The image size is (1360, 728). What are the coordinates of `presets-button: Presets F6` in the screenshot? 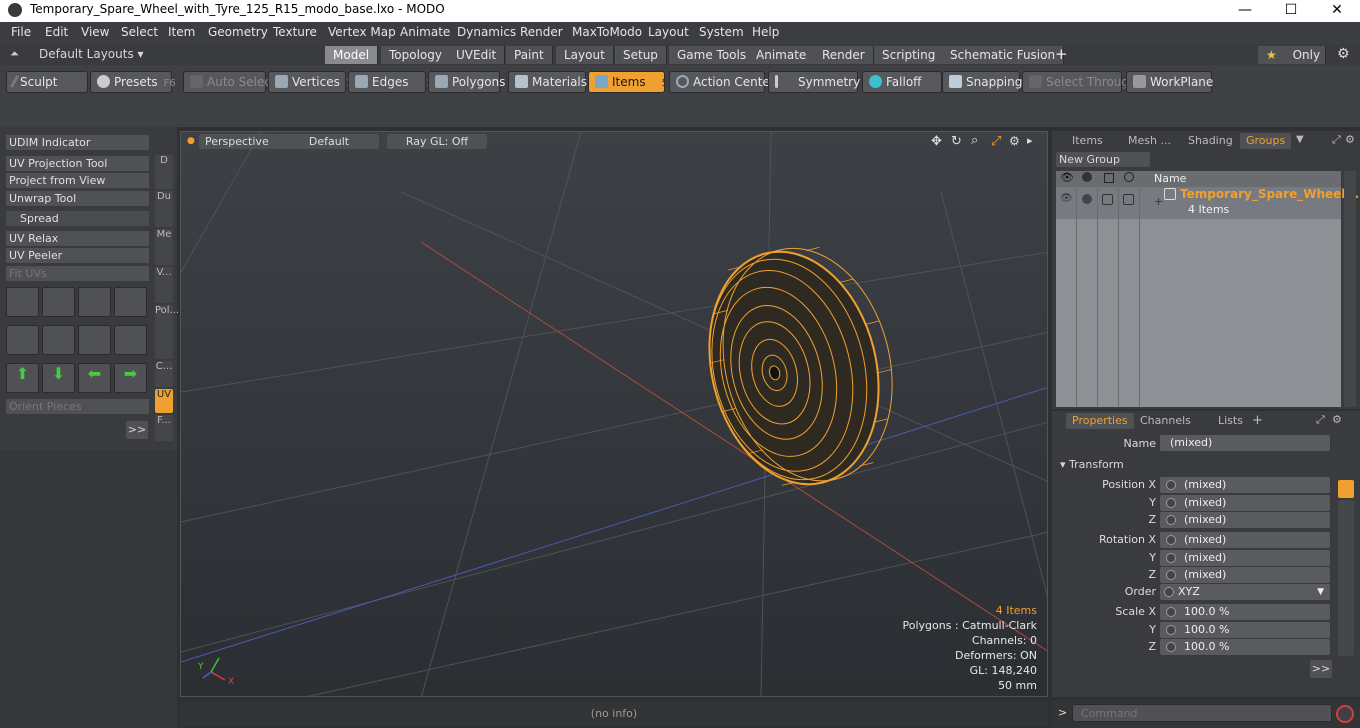 It's located at (133, 82).